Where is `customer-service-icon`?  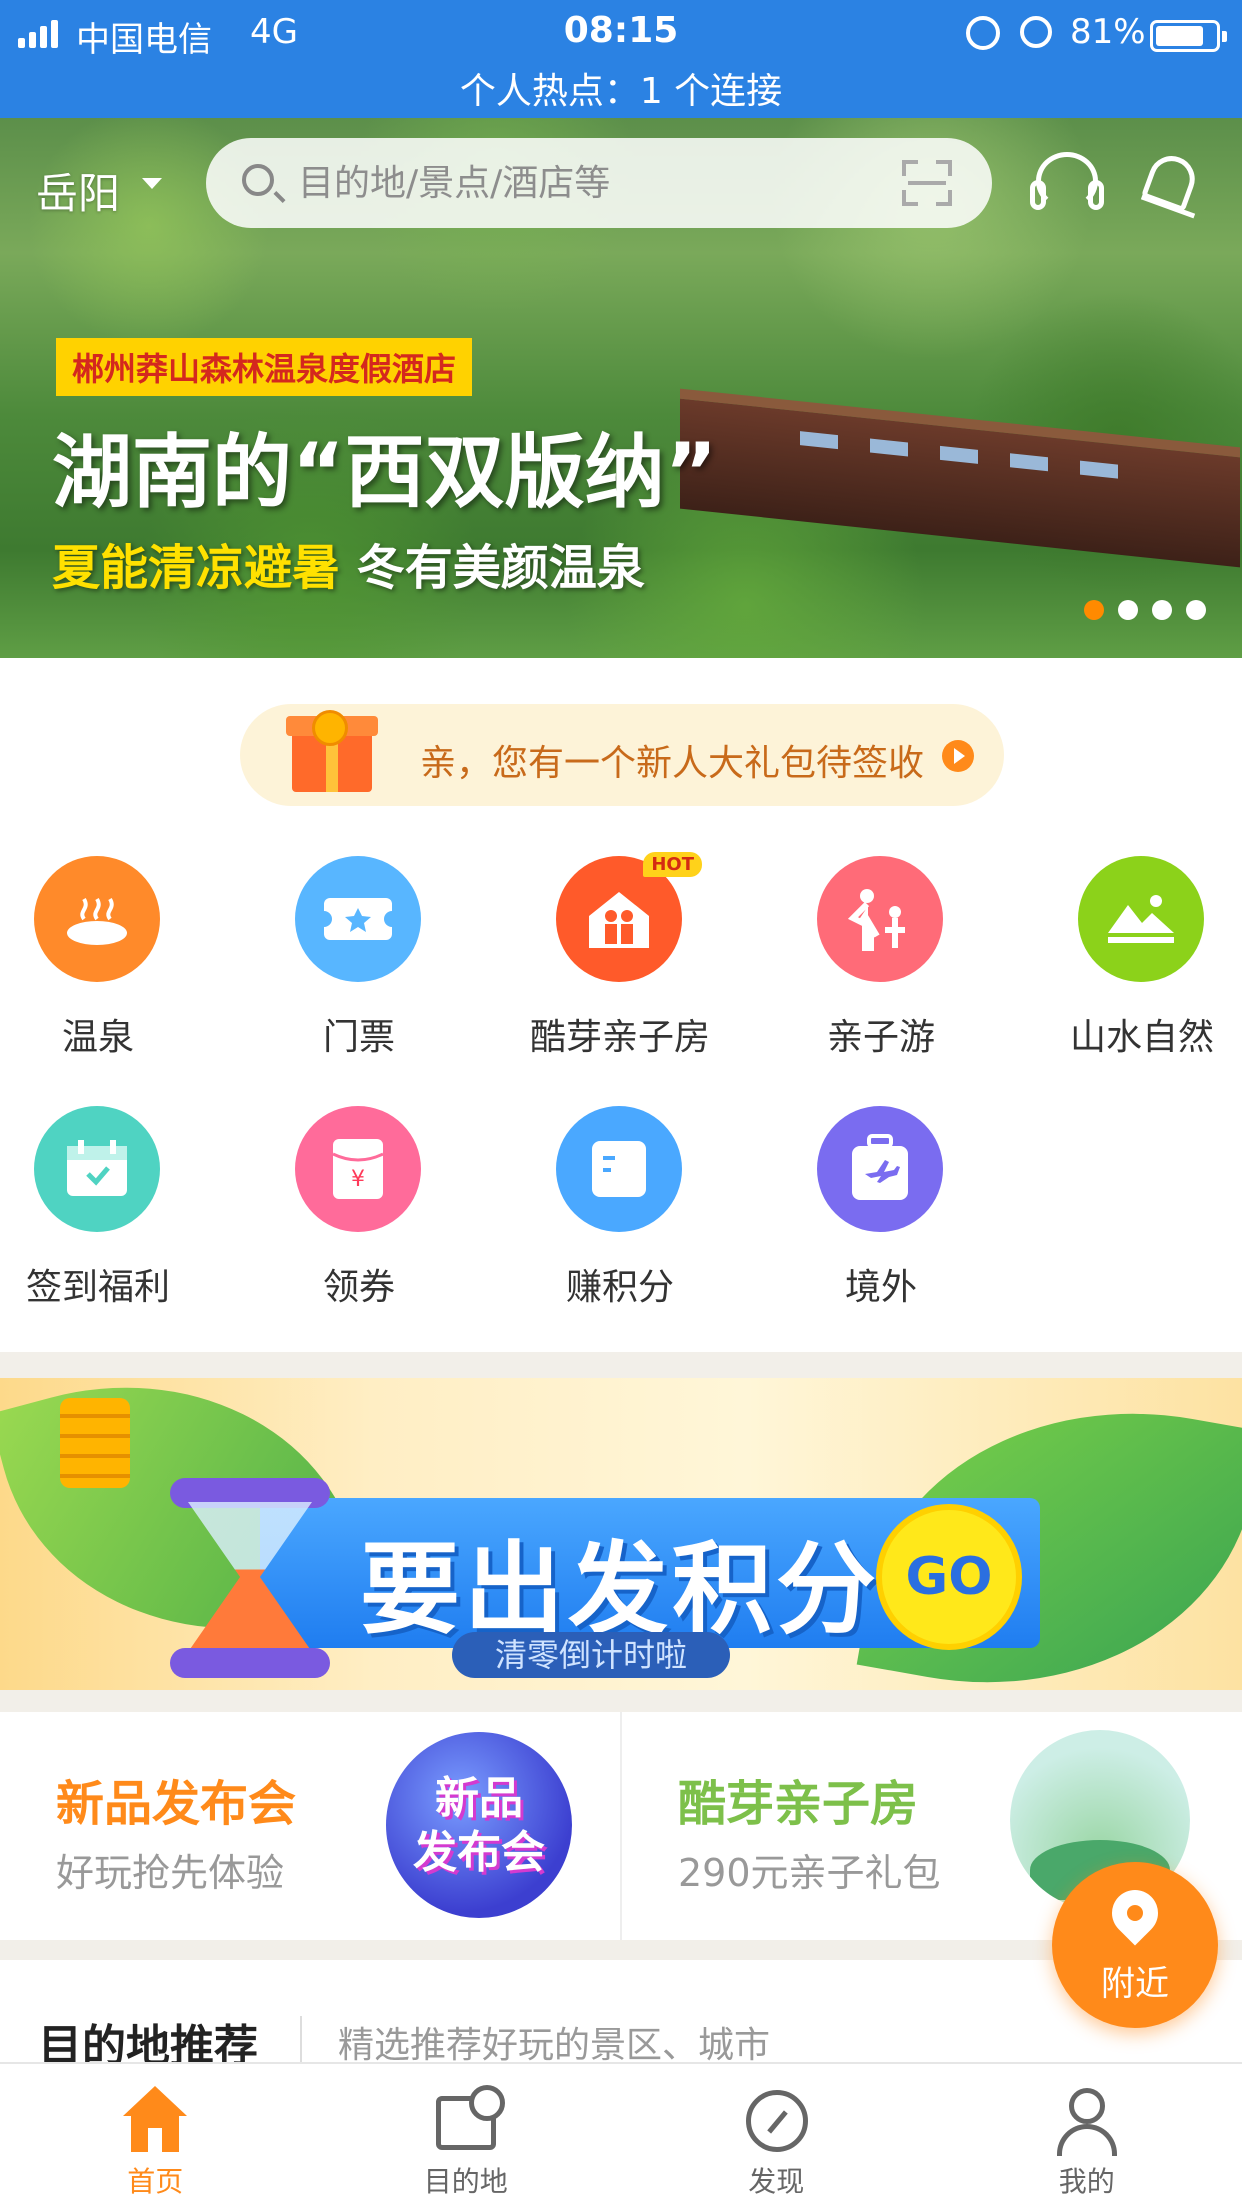
customer-service-icon is located at coordinates (1067, 184).